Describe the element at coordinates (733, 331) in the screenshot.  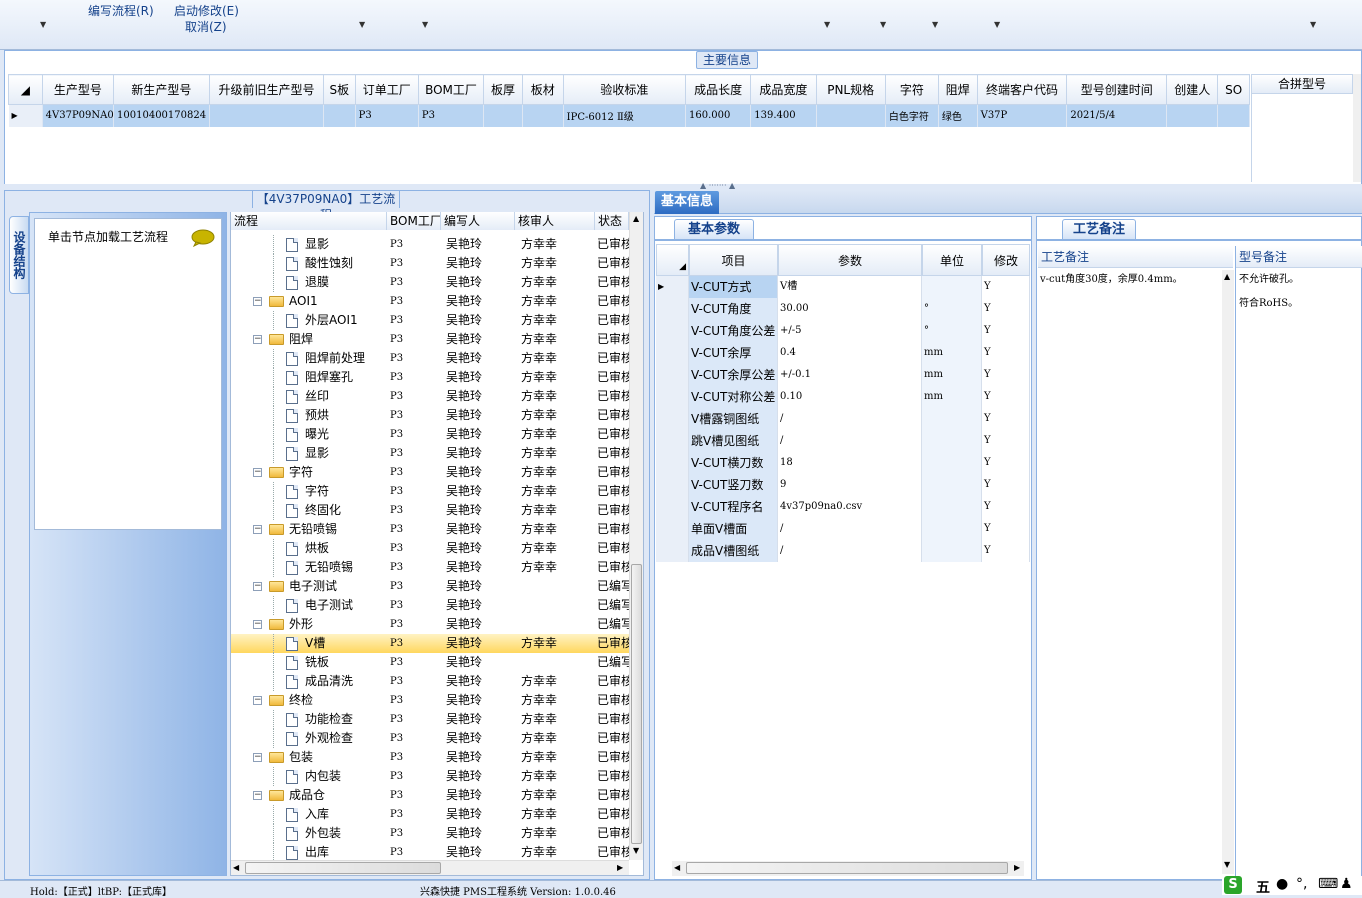
I see `param-item-cell: V-CUT角度公差` at that location.